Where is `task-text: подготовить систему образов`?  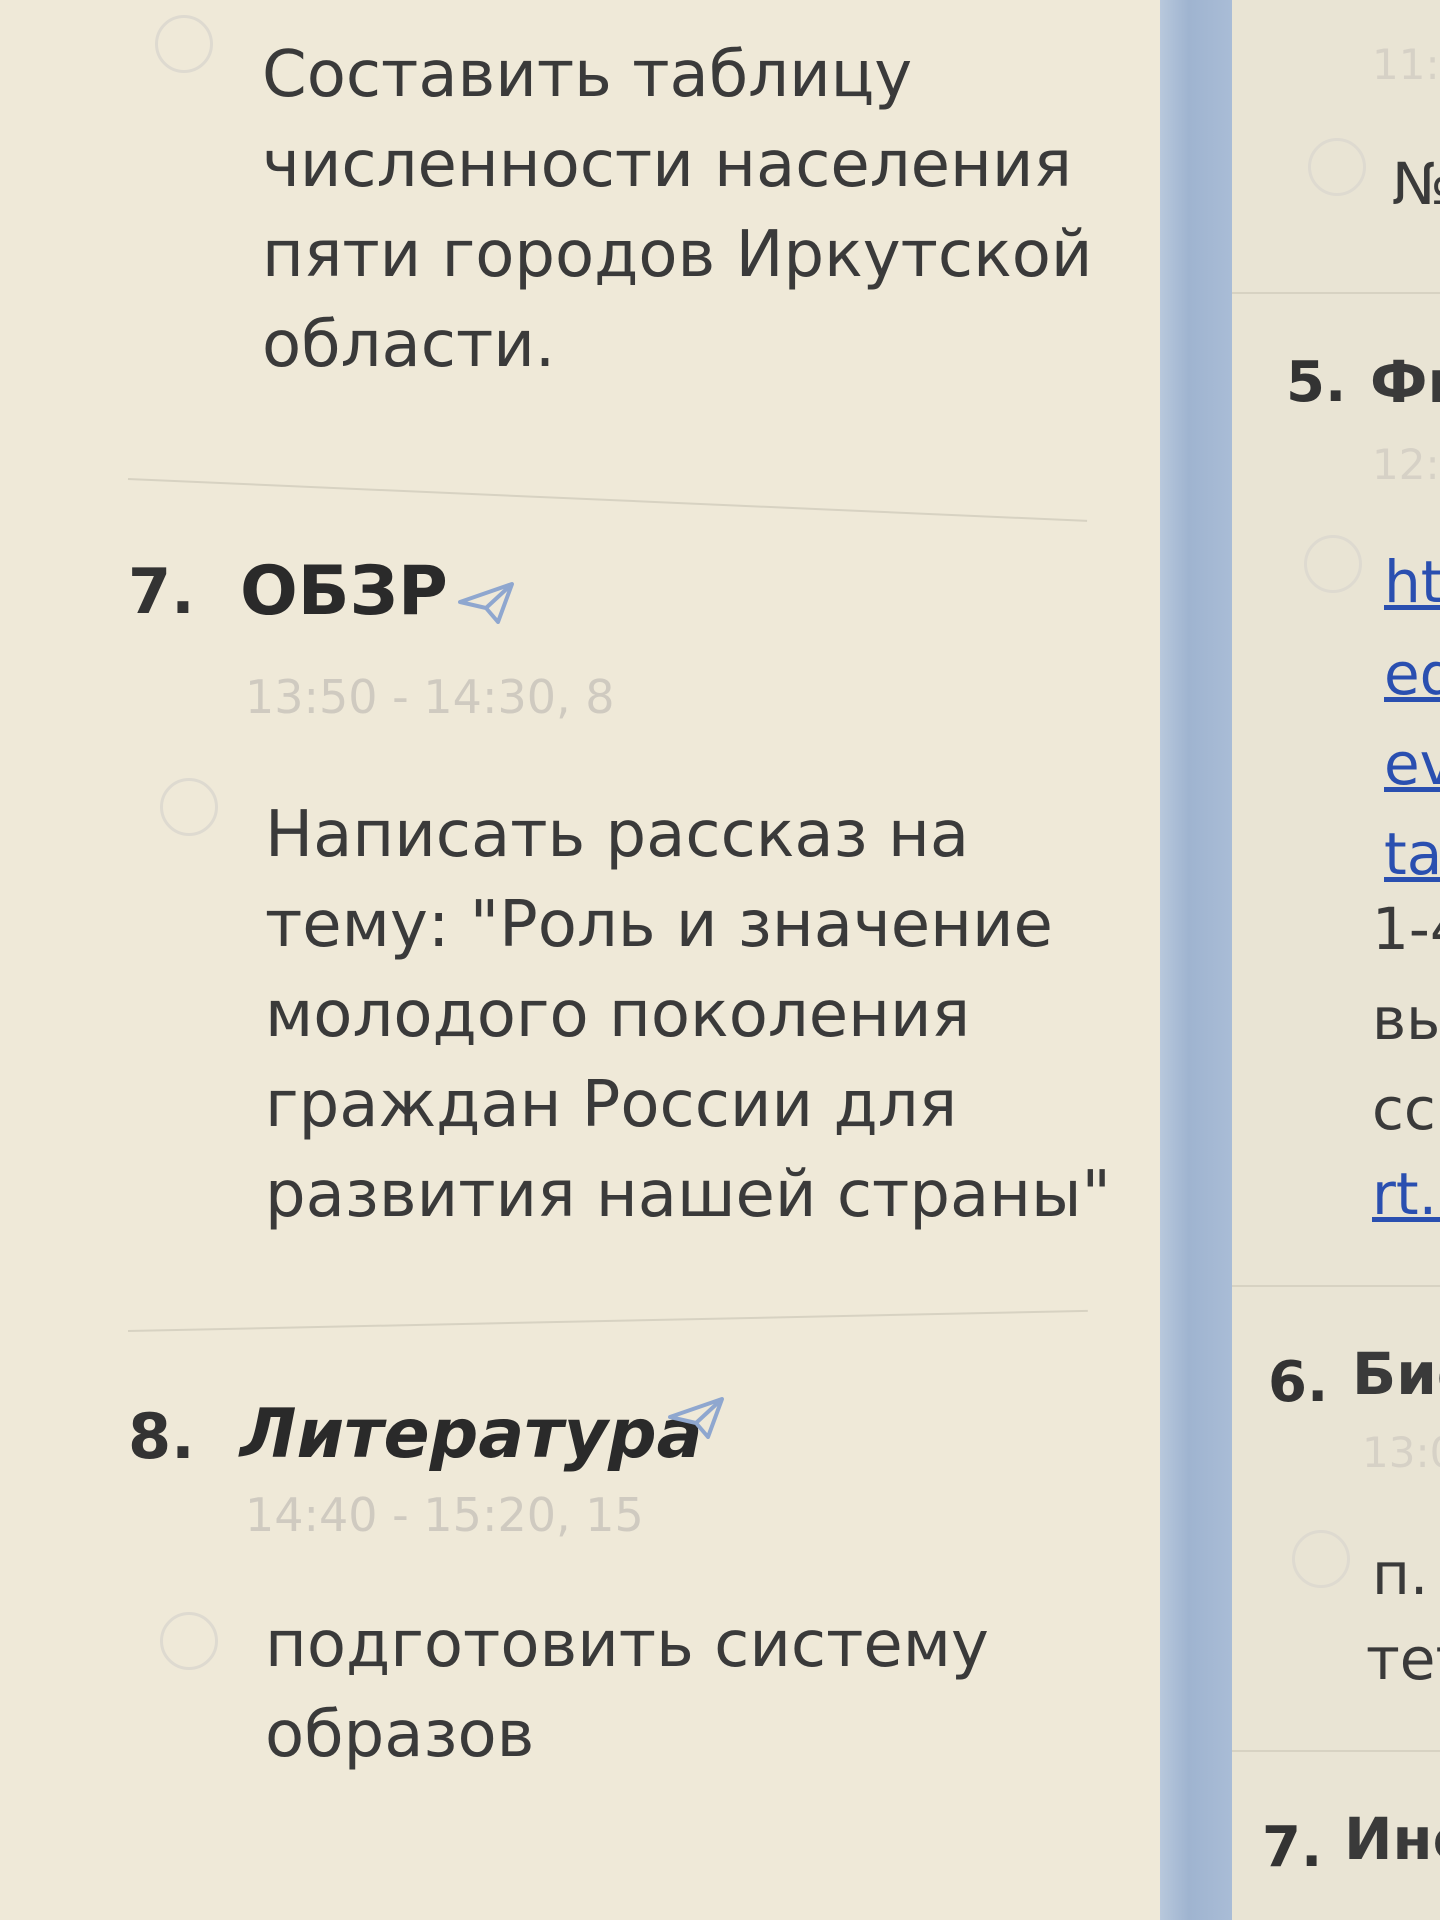 task-text: подготовить систему образов is located at coordinates (627, 1690).